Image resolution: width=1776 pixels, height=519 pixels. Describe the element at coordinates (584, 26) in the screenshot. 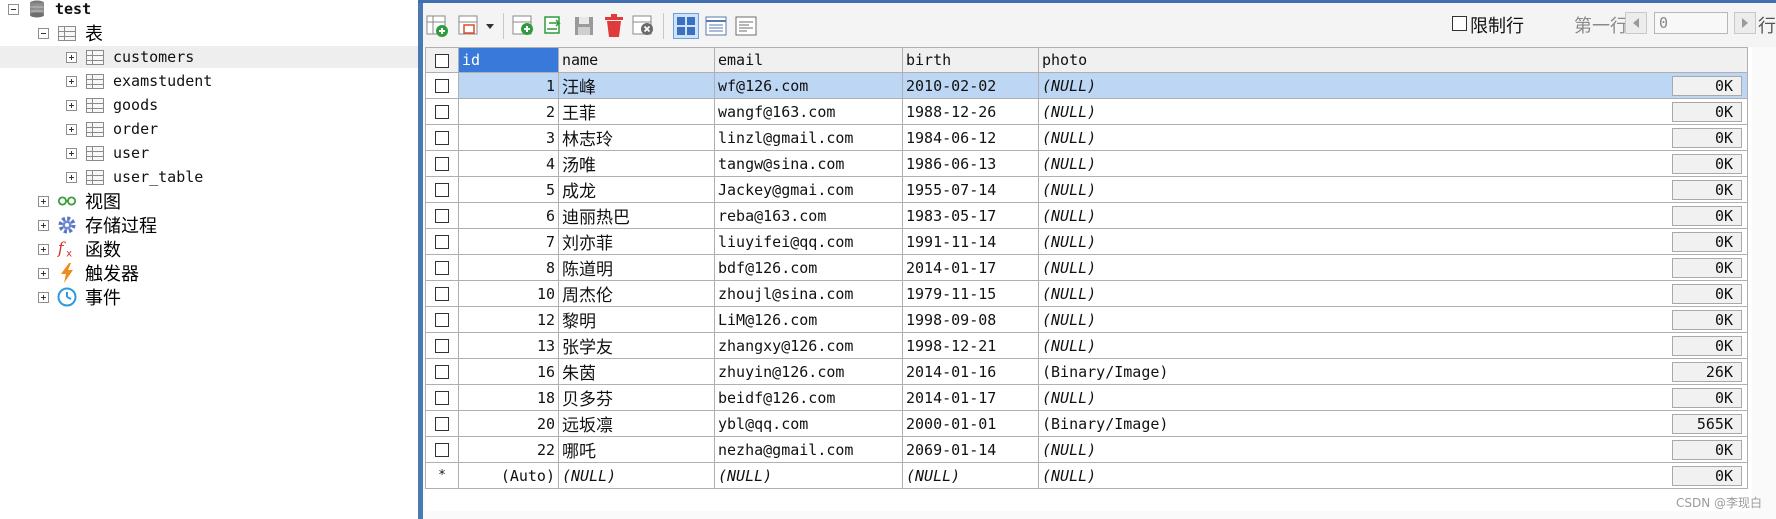

I see `save-icon` at that location.